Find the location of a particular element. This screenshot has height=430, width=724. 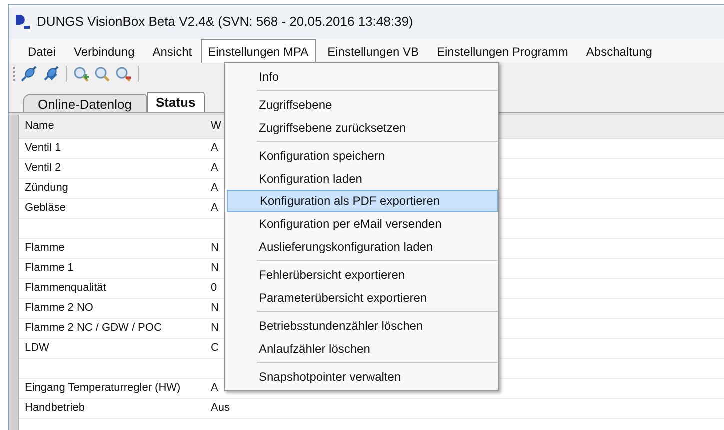

table-cell-text: Eingang Temperaturregler (HW) is located at coordinates (103, 388).